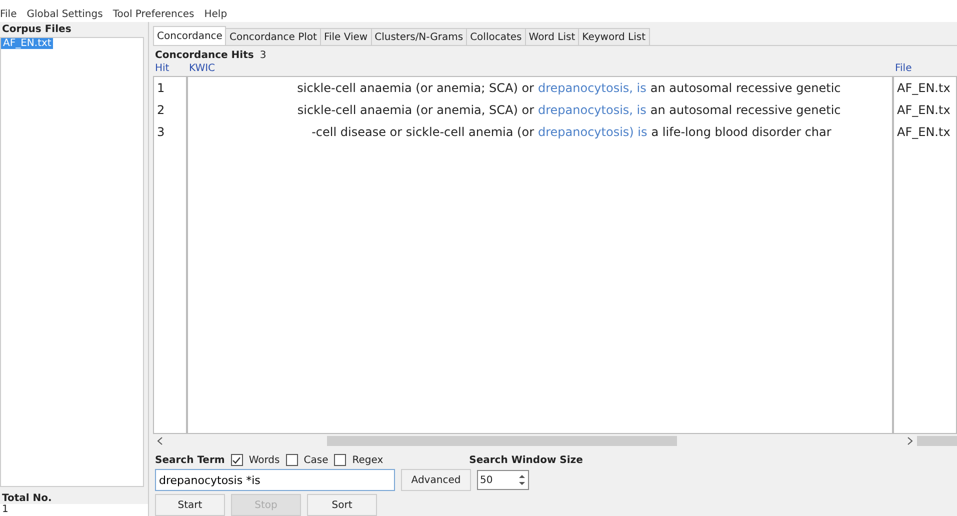 This screenshot has height=516, width=957. I want to click on tab: Concordance, so click(189, 35).